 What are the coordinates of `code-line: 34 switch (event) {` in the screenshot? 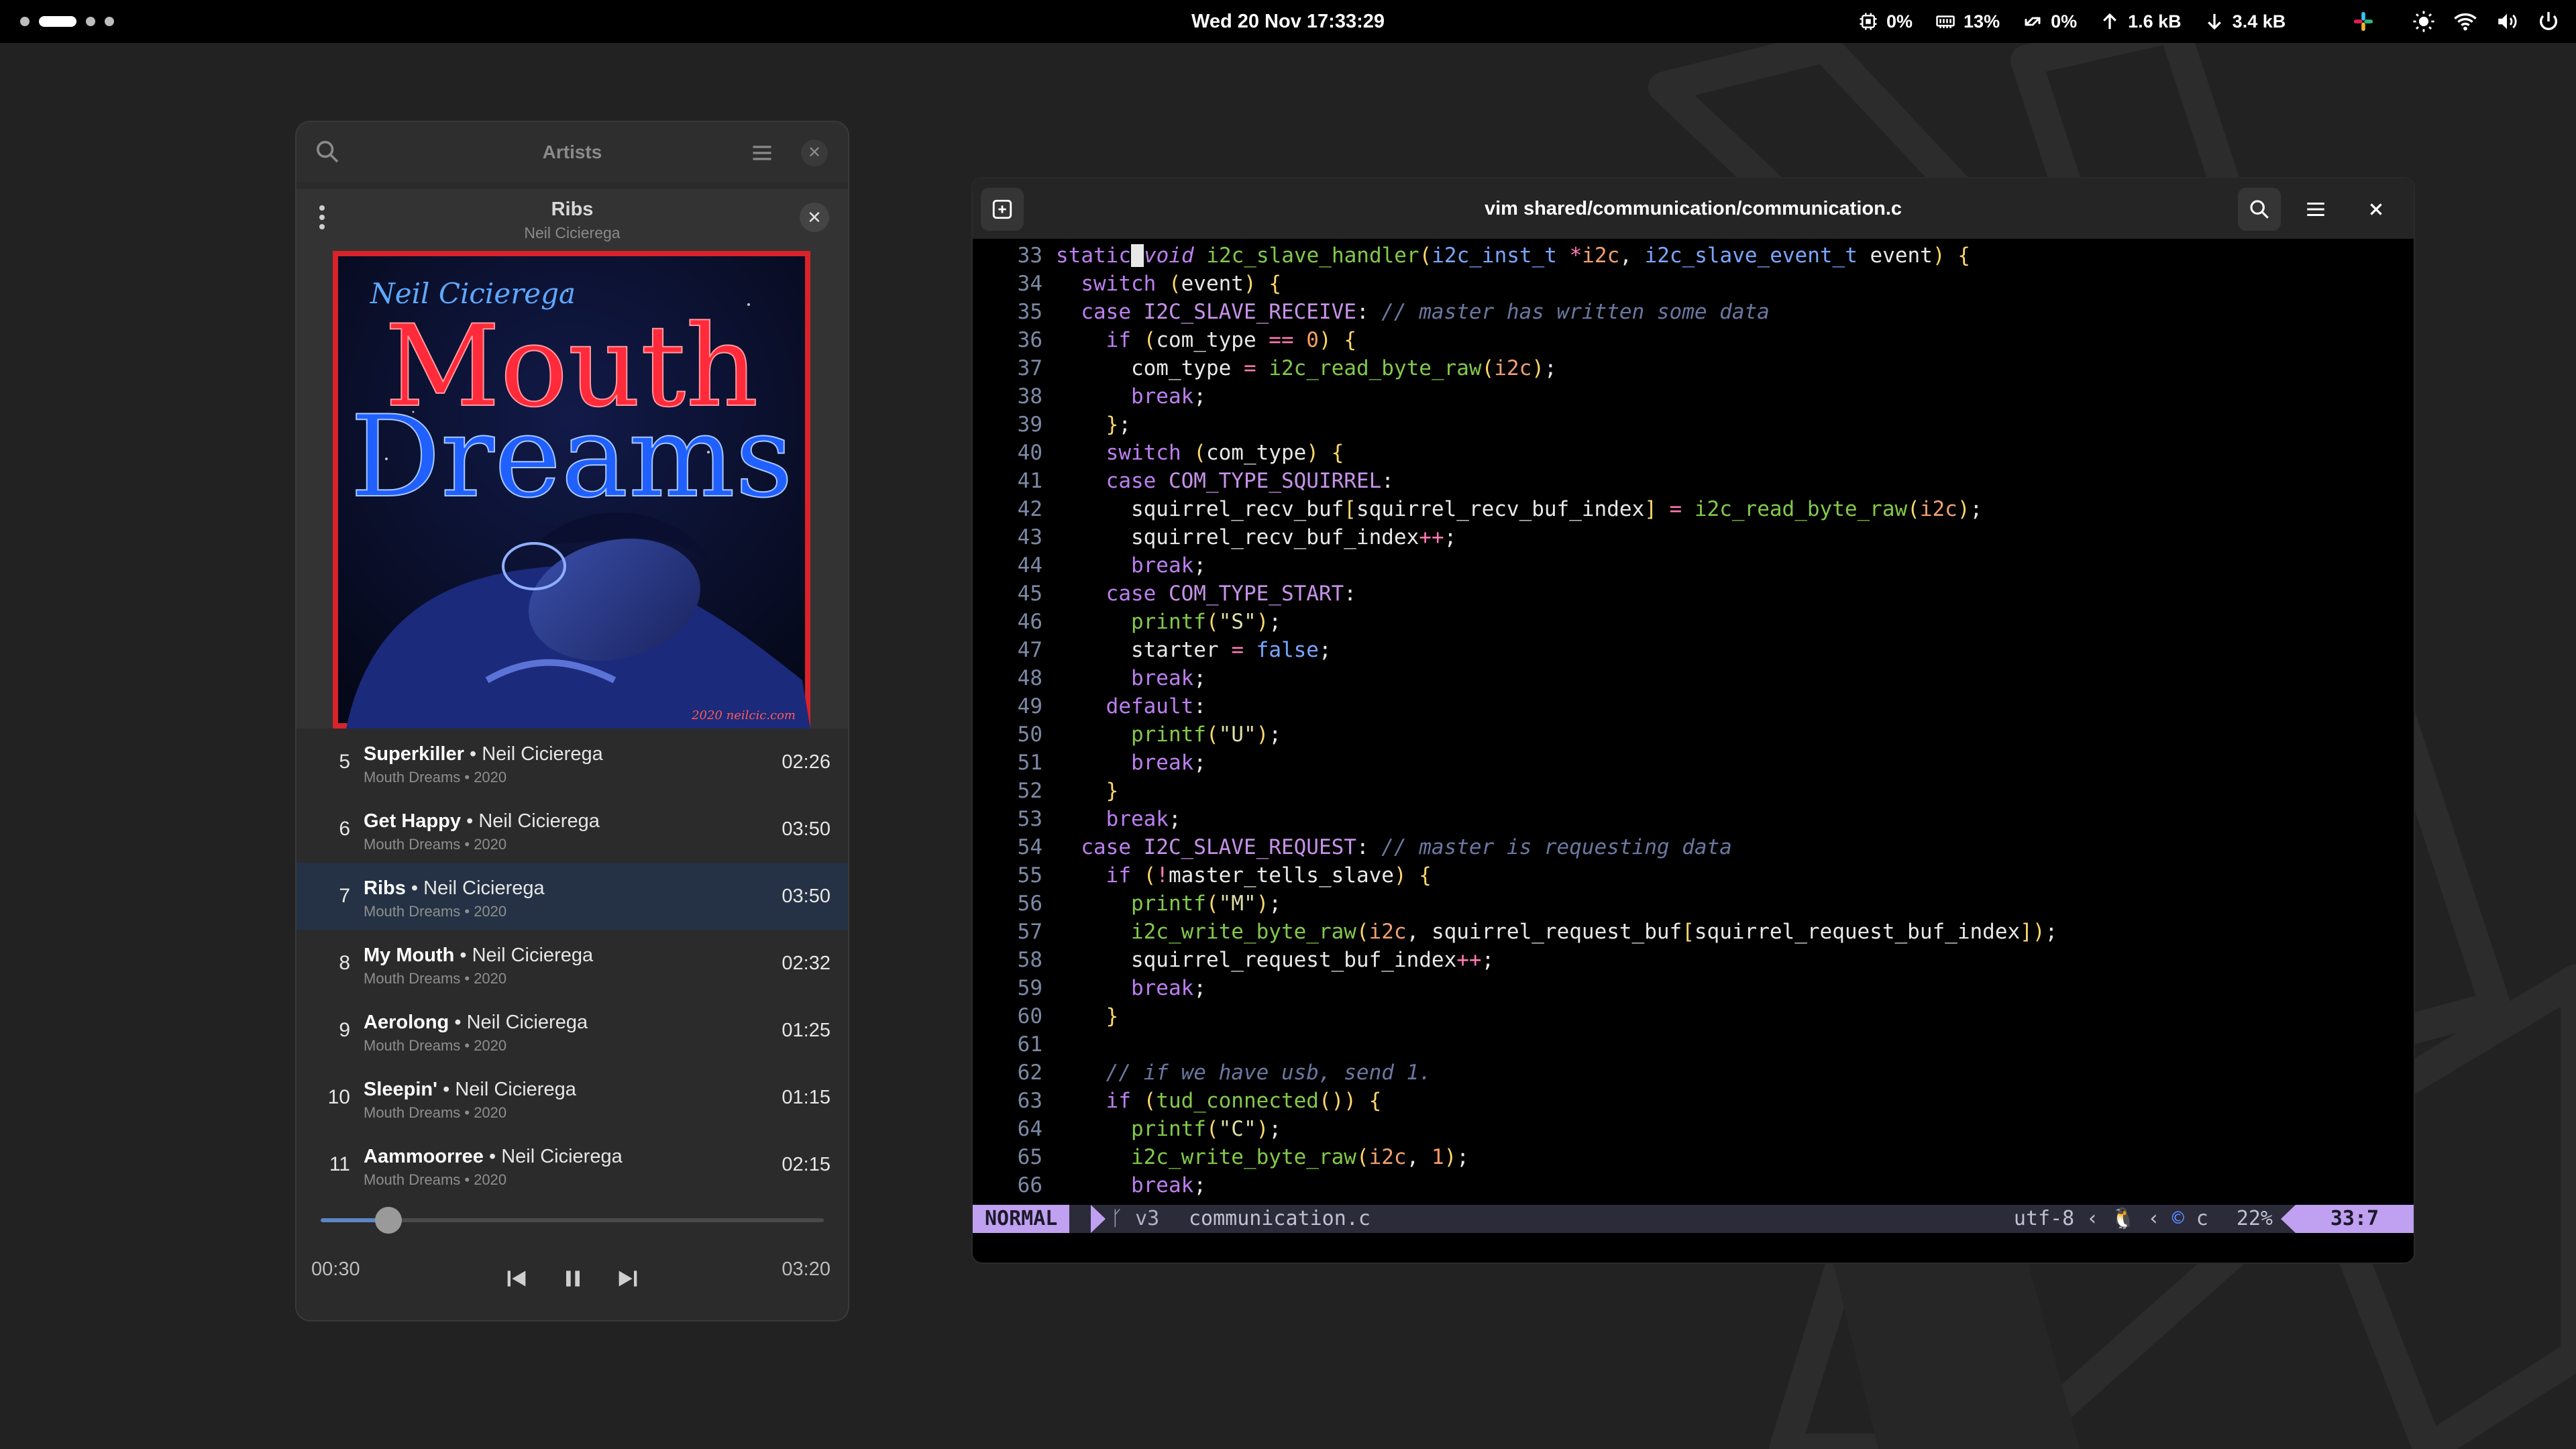 It's located at (1693, 284).